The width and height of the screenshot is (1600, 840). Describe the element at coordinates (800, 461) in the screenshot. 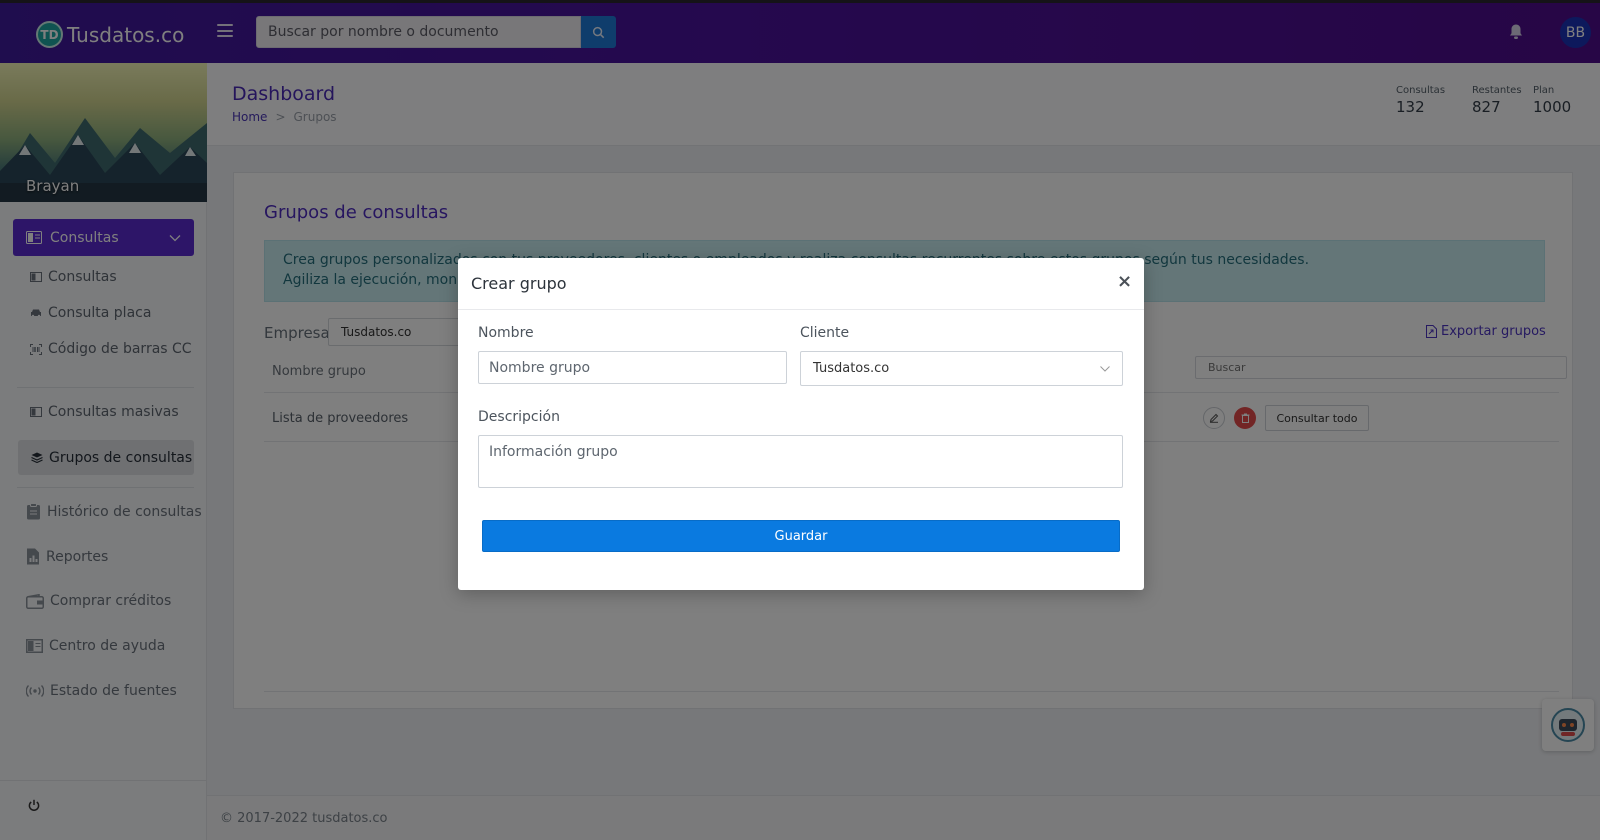

I see `descripcion-textarea` at that location.